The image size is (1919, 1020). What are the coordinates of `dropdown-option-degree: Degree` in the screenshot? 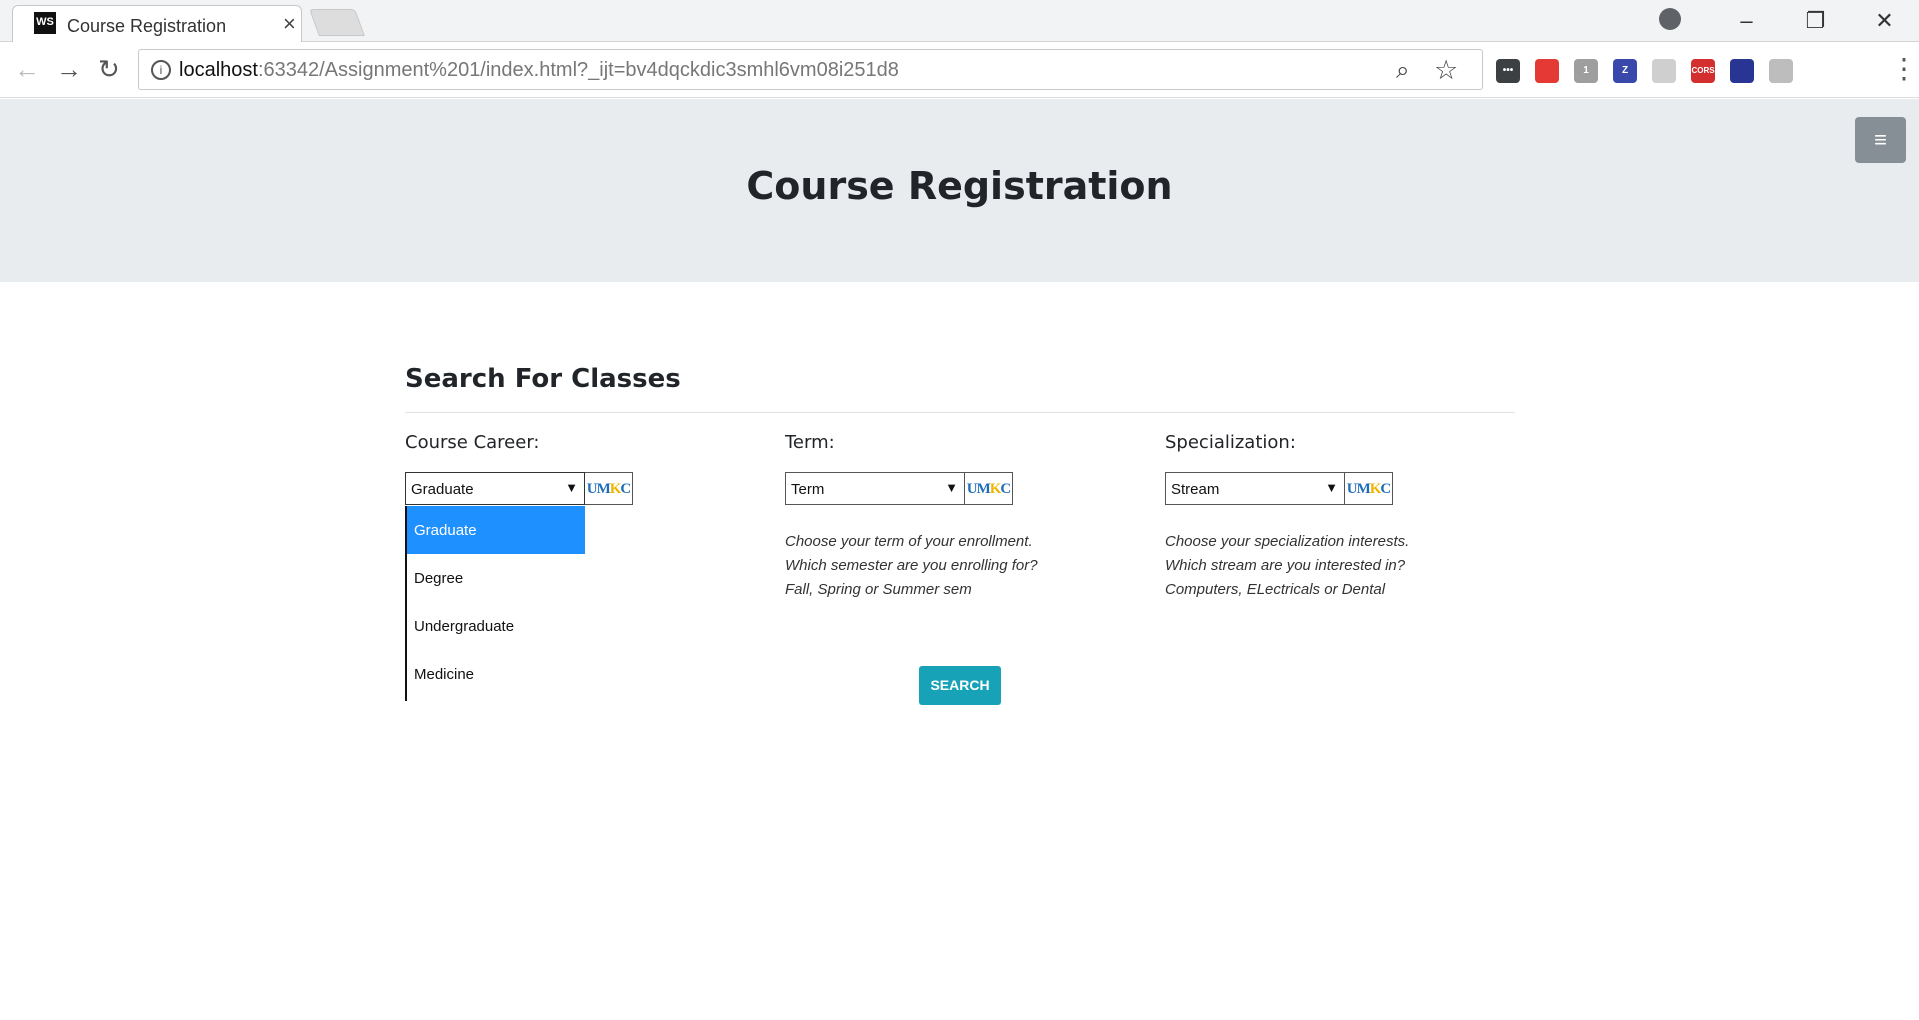 It's located at (496, 578).